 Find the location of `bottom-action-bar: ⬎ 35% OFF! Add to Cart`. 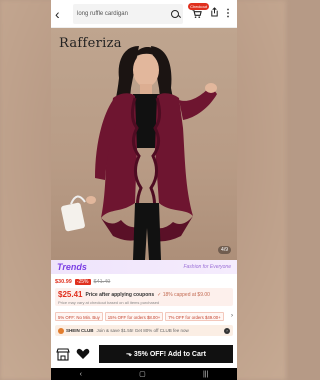

bottom-action-bar: ⬎ 35% OFF! Add to Cart is located at coordinates (144, 354).